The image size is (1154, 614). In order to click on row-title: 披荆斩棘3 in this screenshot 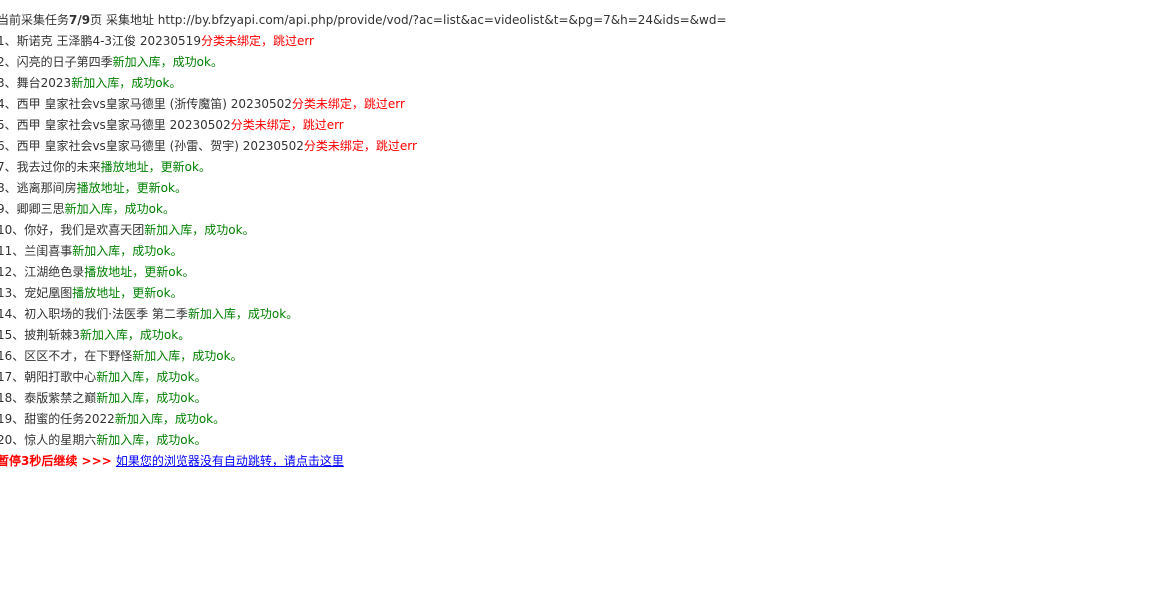, I will do `click(52, 335)`.